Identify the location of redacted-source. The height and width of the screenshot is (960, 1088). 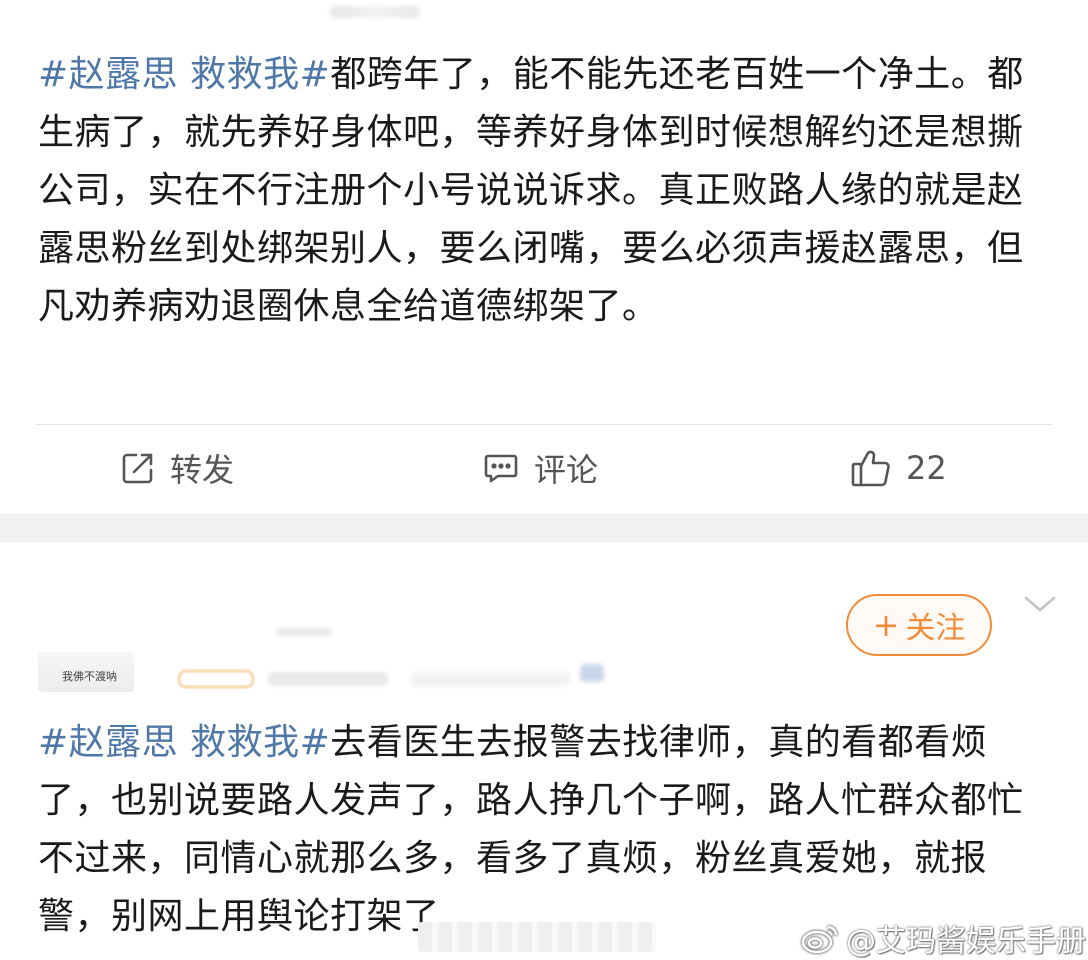
(592, 673).